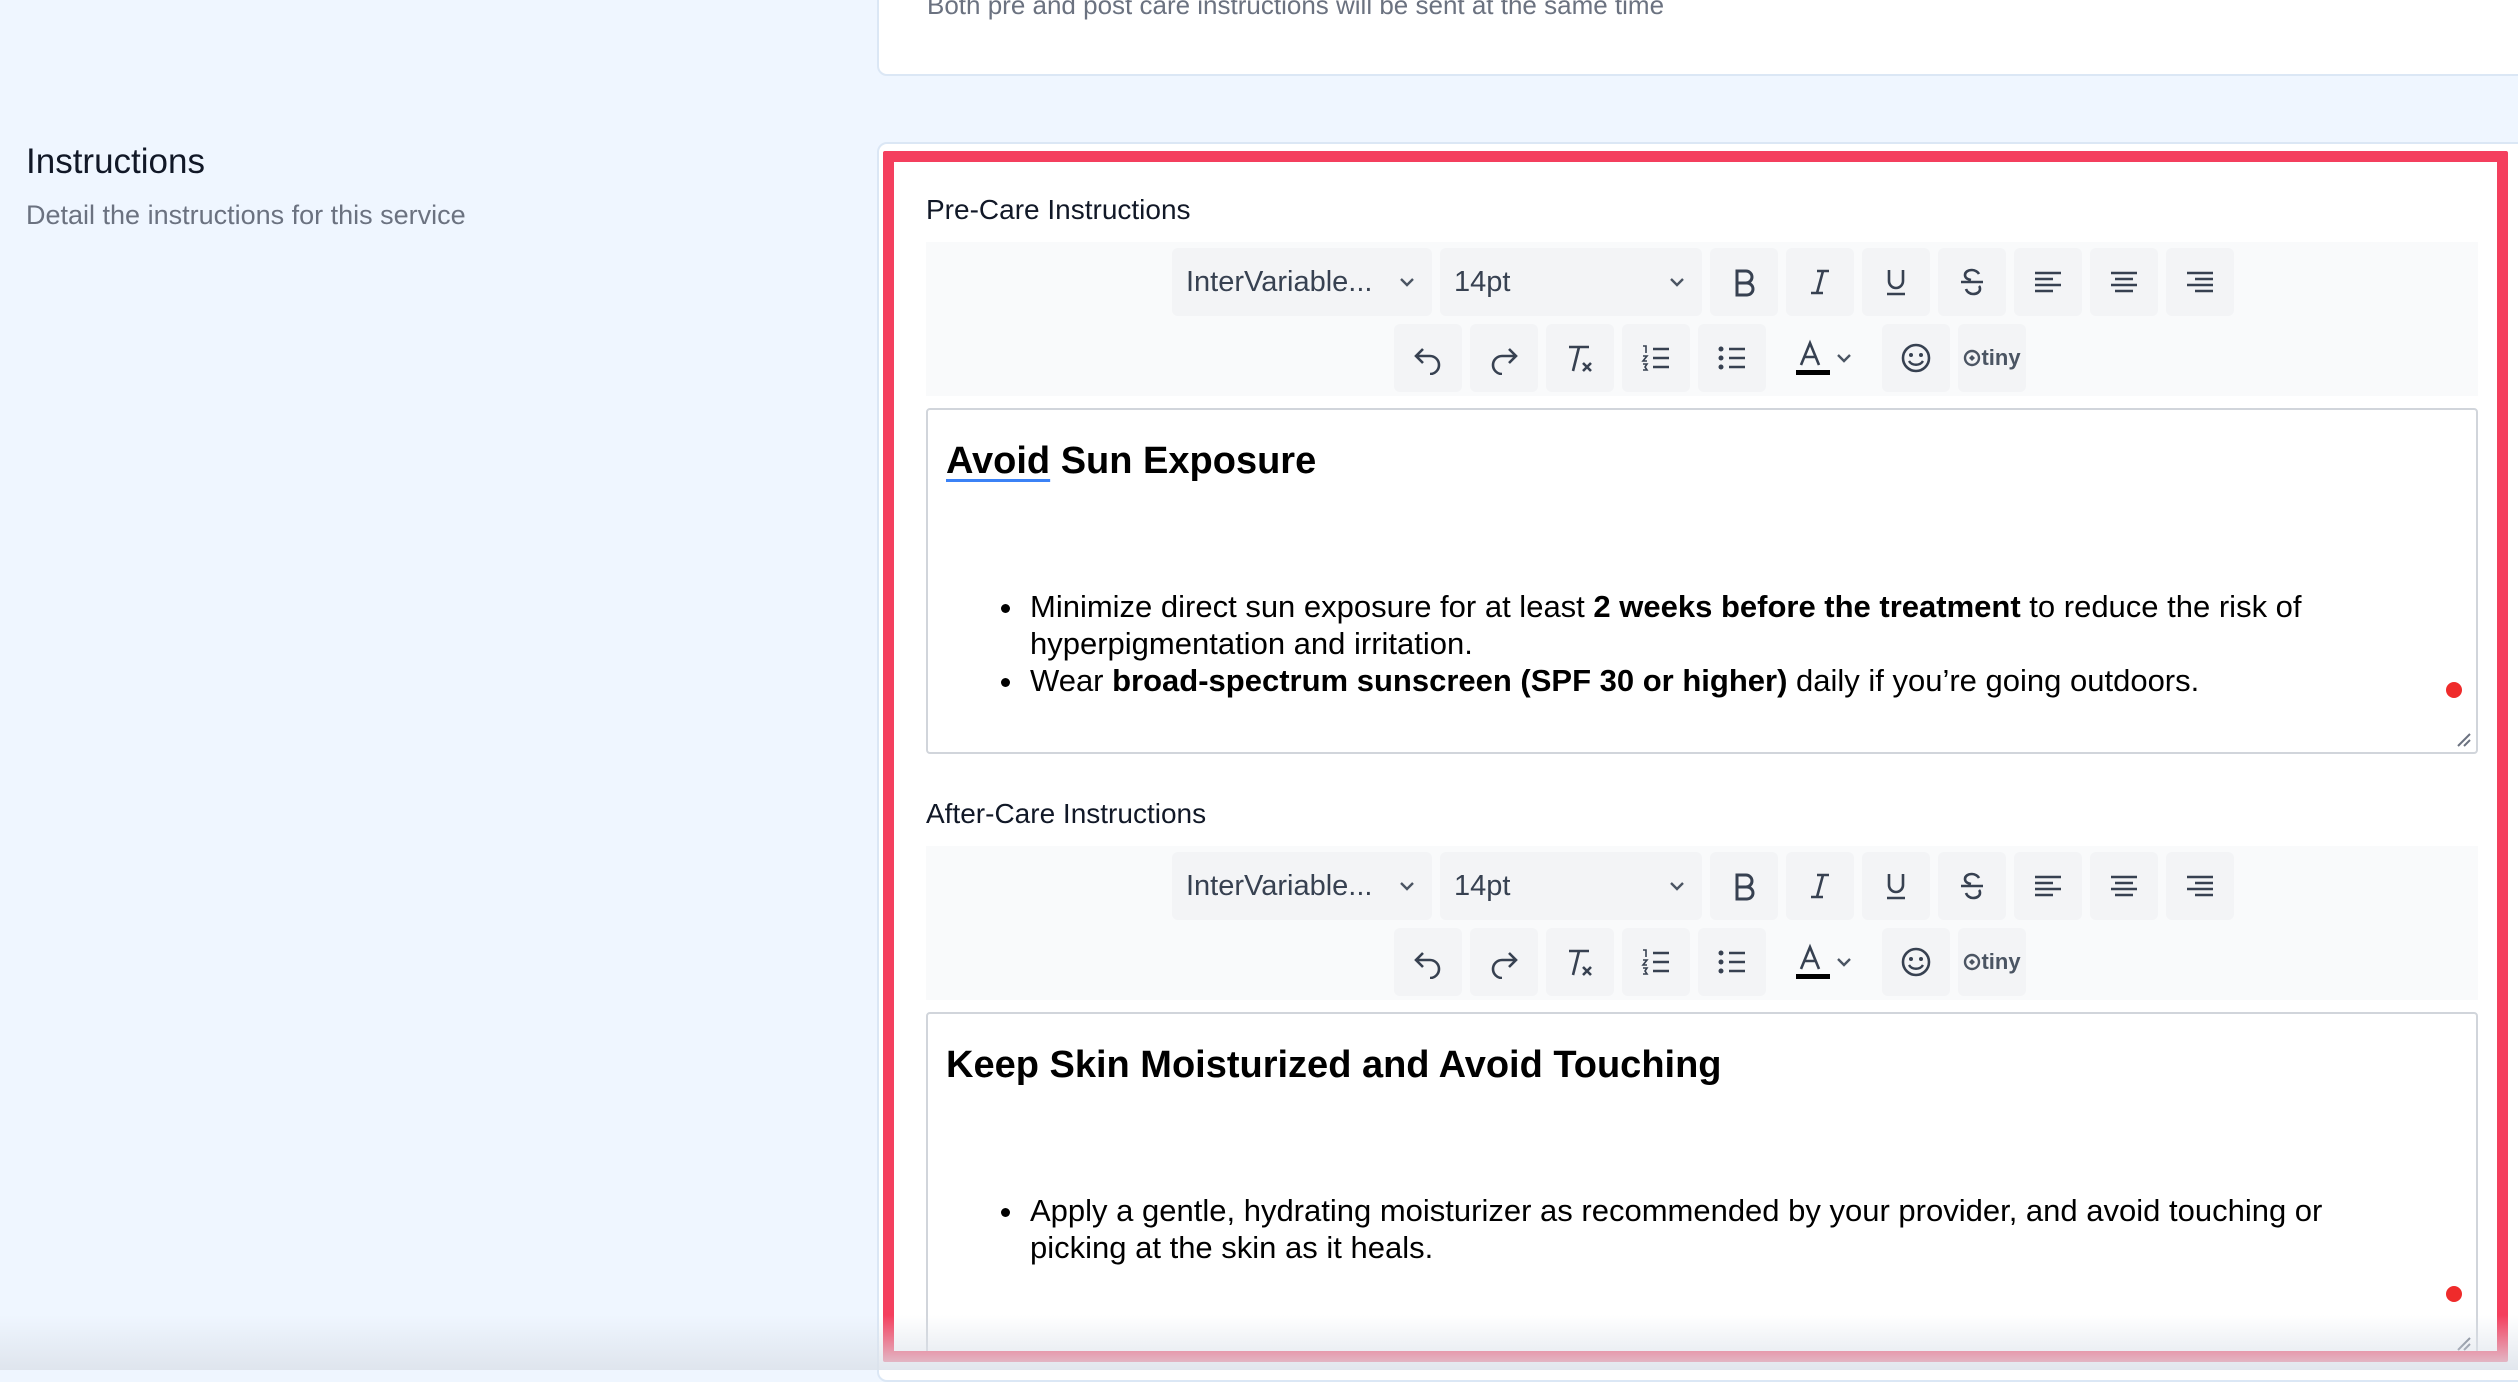  What do you see at coordinates (1807, 606) in the screenshot?
I see `list-item-bold-text: 2 weeks before the treatment` at bounding box center [1807, 606].